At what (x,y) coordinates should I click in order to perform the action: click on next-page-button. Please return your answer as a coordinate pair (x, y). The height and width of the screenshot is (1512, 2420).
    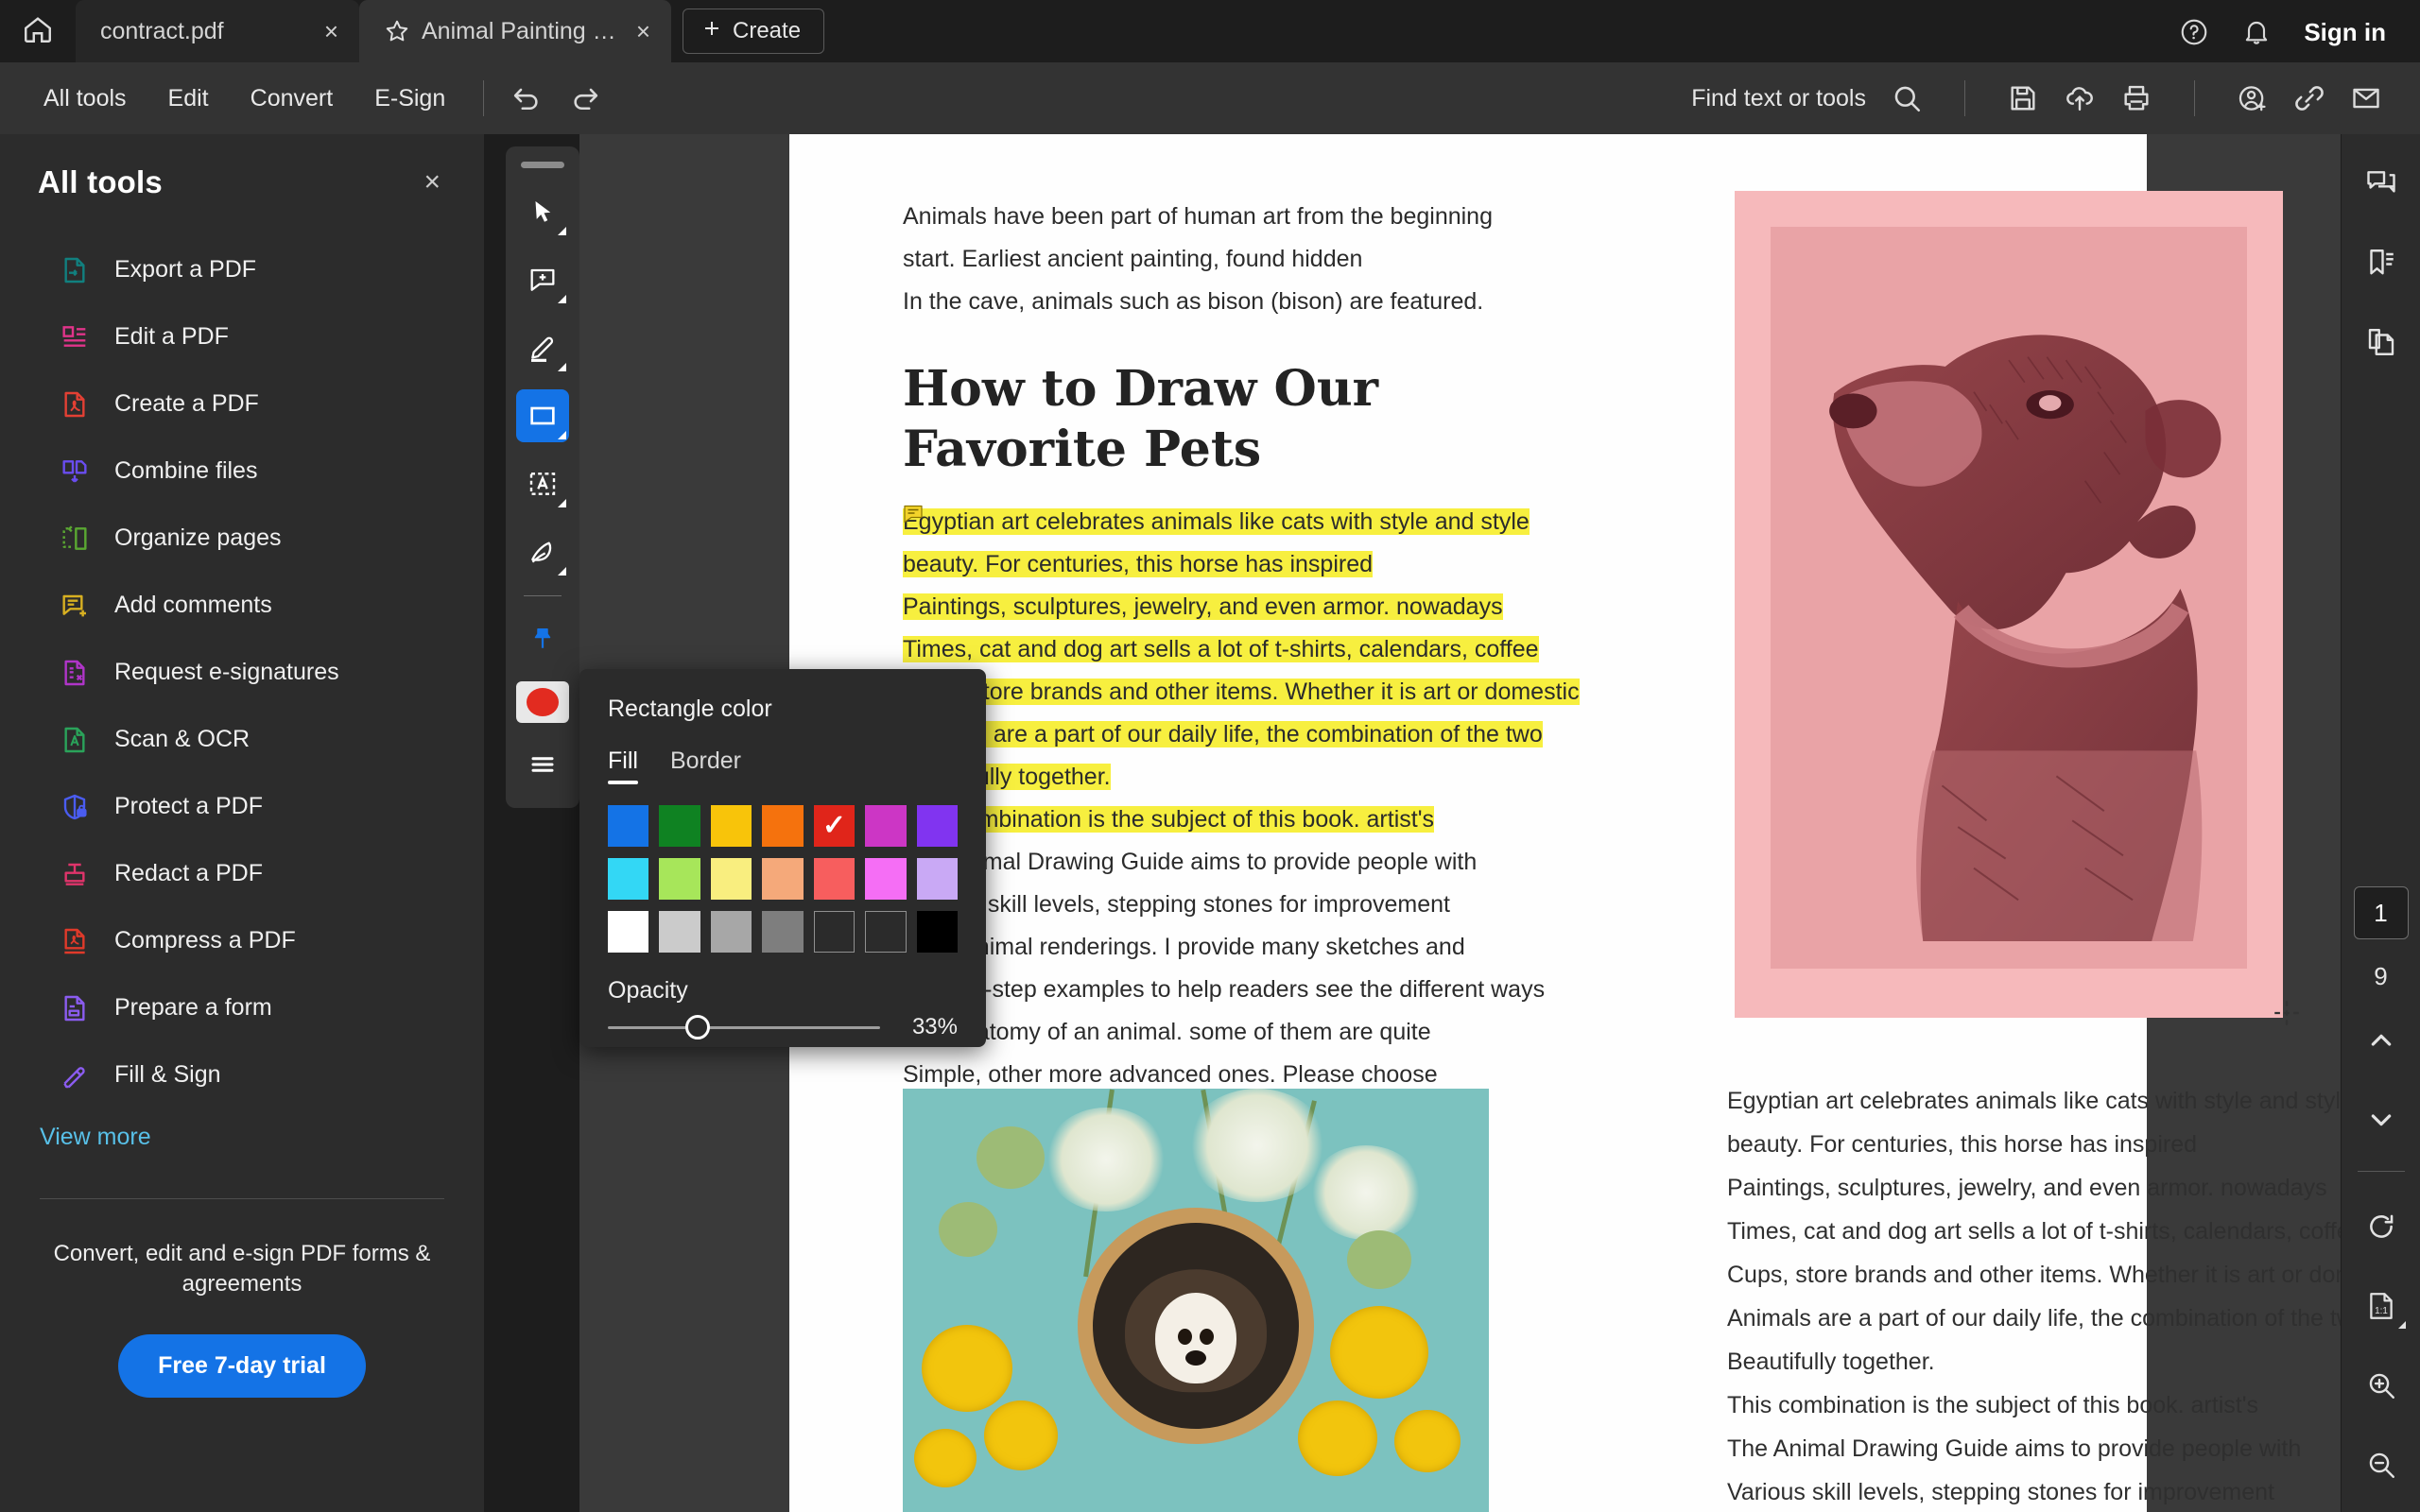
    Looking at the image, I should click on (2381, 1120).